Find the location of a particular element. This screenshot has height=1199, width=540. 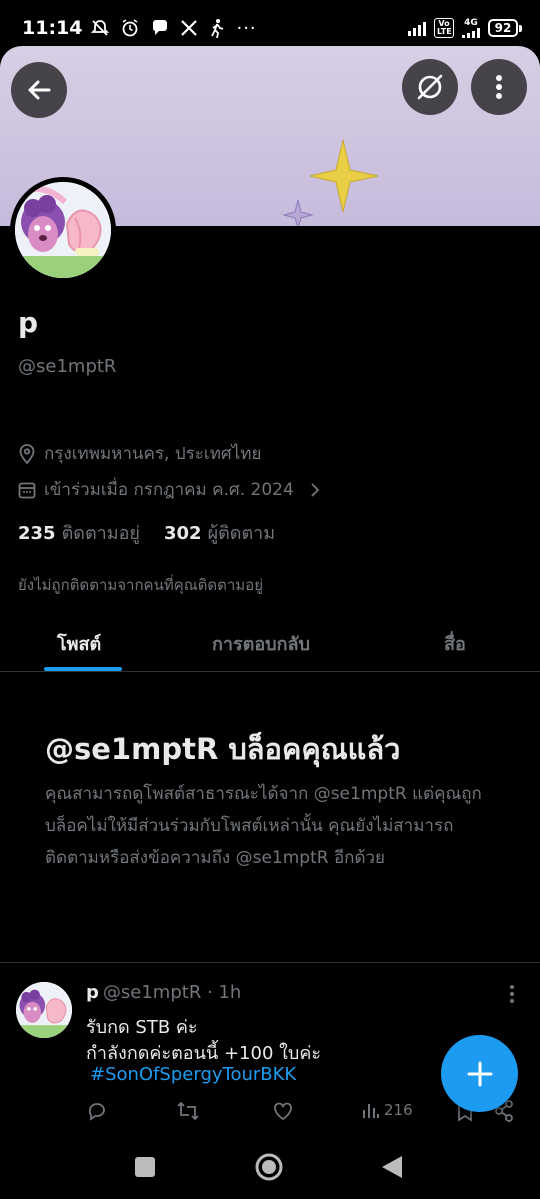

tweet-avatar is located at coordinates (44, 1010).